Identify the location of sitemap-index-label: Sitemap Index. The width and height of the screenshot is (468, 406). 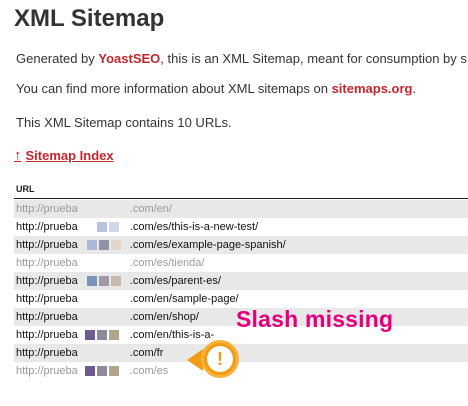
(69, 155).